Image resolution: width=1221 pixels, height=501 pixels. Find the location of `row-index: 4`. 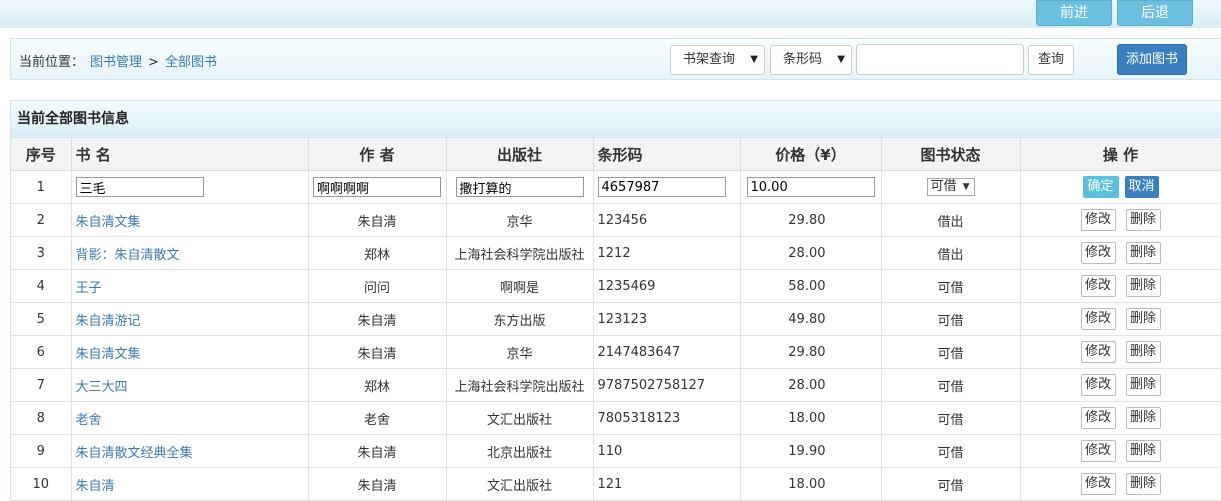

row-index: 4 is located at coordinates (41, 286).